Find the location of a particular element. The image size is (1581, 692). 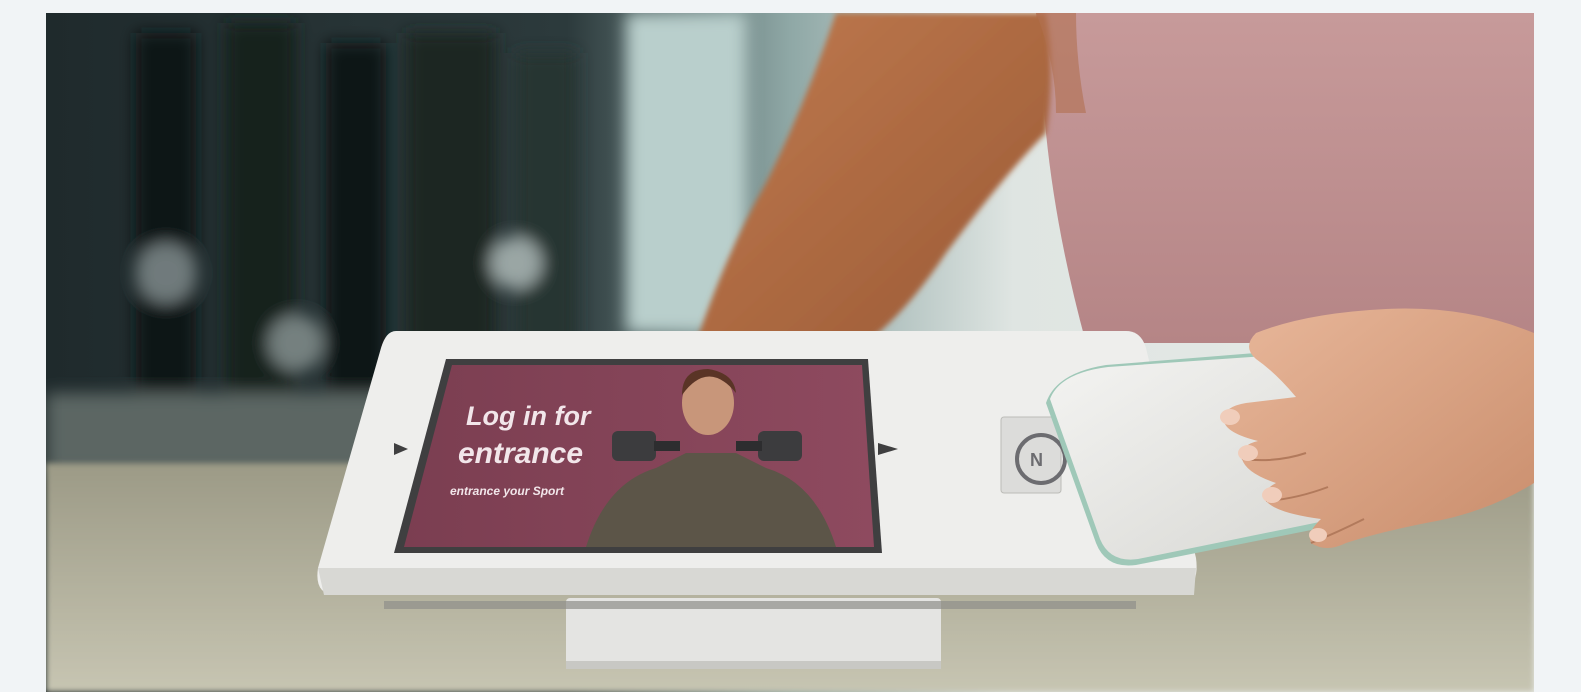

screen-subline: entrance your Sport is located at coordinates (507, 491).